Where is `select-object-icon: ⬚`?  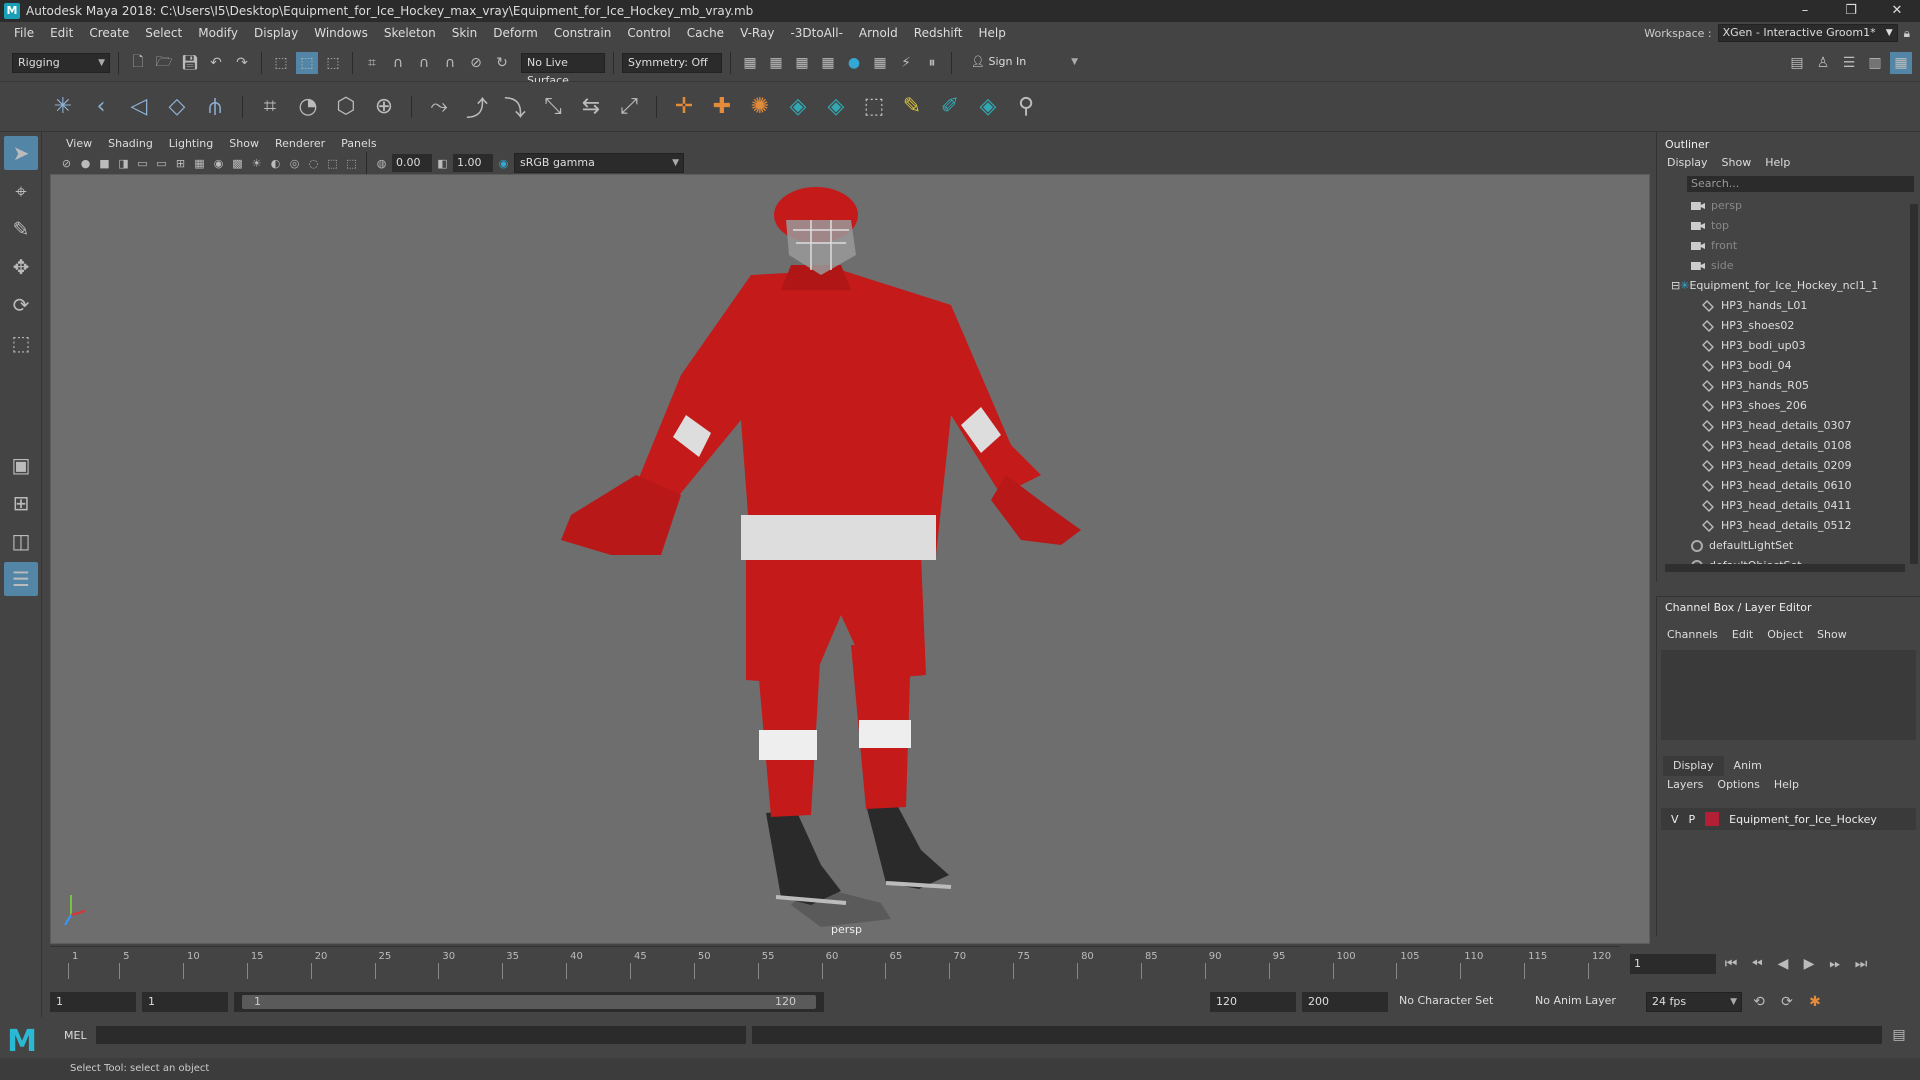 select-object-icon: ⬚ is located at coordinates (307, 62).